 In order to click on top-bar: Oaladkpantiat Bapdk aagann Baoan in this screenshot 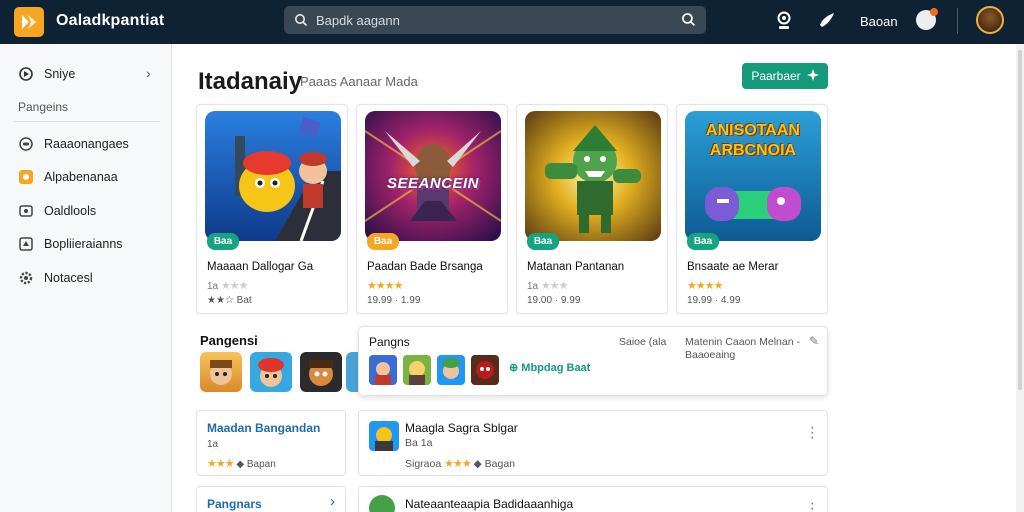, I will do `click(512, 22)`.